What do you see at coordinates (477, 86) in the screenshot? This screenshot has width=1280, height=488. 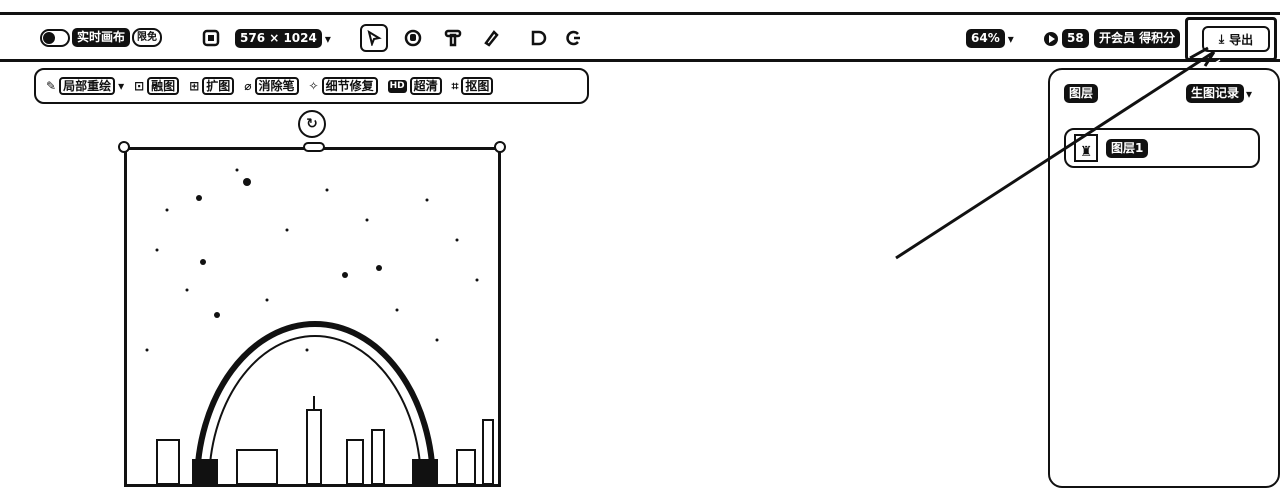 I see `tool-label: 抠图` at bounding box center [477, 86].